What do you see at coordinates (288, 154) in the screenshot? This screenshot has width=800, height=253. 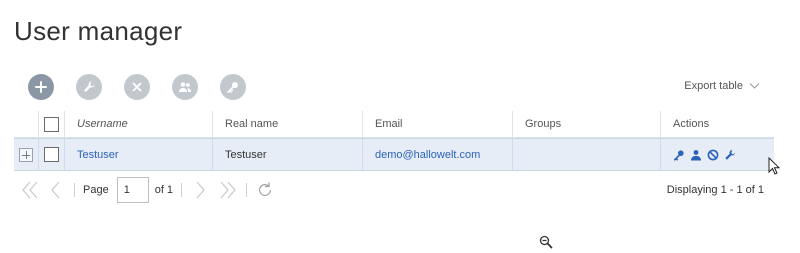 I see `cell-real-name: Testuser` at bounding box center [288, 154].